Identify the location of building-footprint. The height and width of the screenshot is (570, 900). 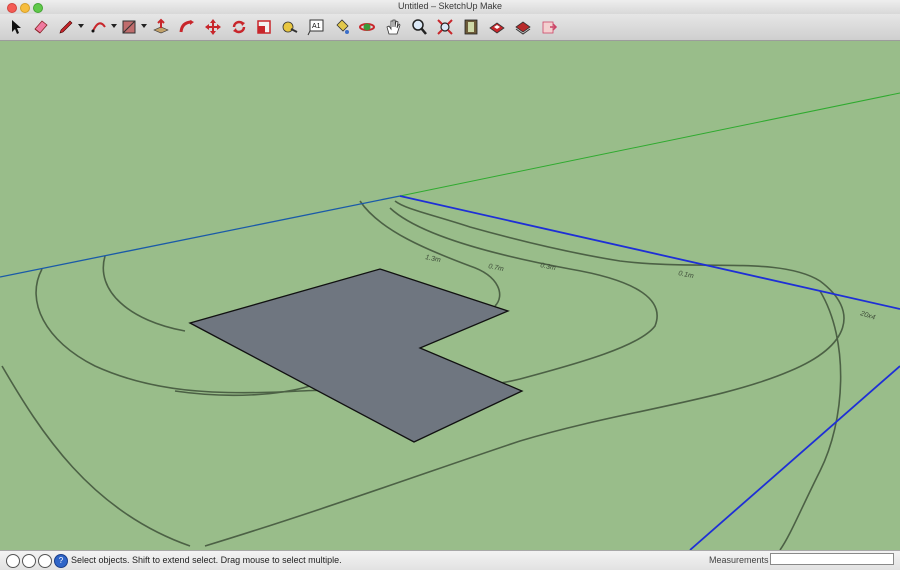
(356, 355).